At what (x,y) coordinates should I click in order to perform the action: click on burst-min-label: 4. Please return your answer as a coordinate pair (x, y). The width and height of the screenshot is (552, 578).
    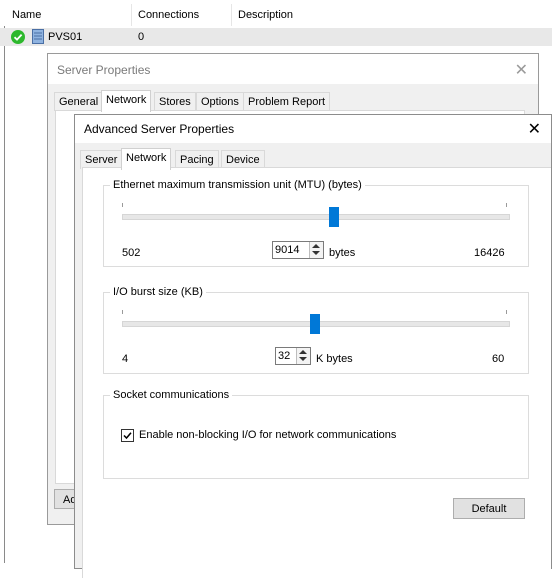
    Looking at the image, I should click on (125, 359).